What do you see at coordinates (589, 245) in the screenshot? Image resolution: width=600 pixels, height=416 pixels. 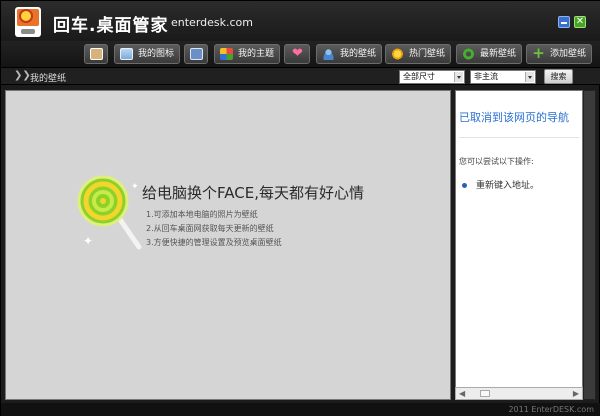 I see `vertical-scrollbar` at bounding box center [589, 245].